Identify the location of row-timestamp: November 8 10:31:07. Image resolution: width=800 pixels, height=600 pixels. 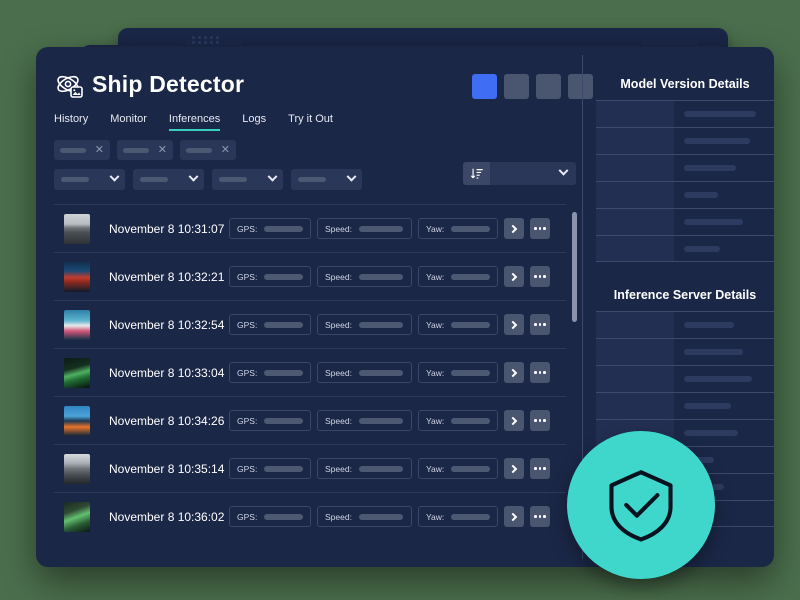
(167, 228).